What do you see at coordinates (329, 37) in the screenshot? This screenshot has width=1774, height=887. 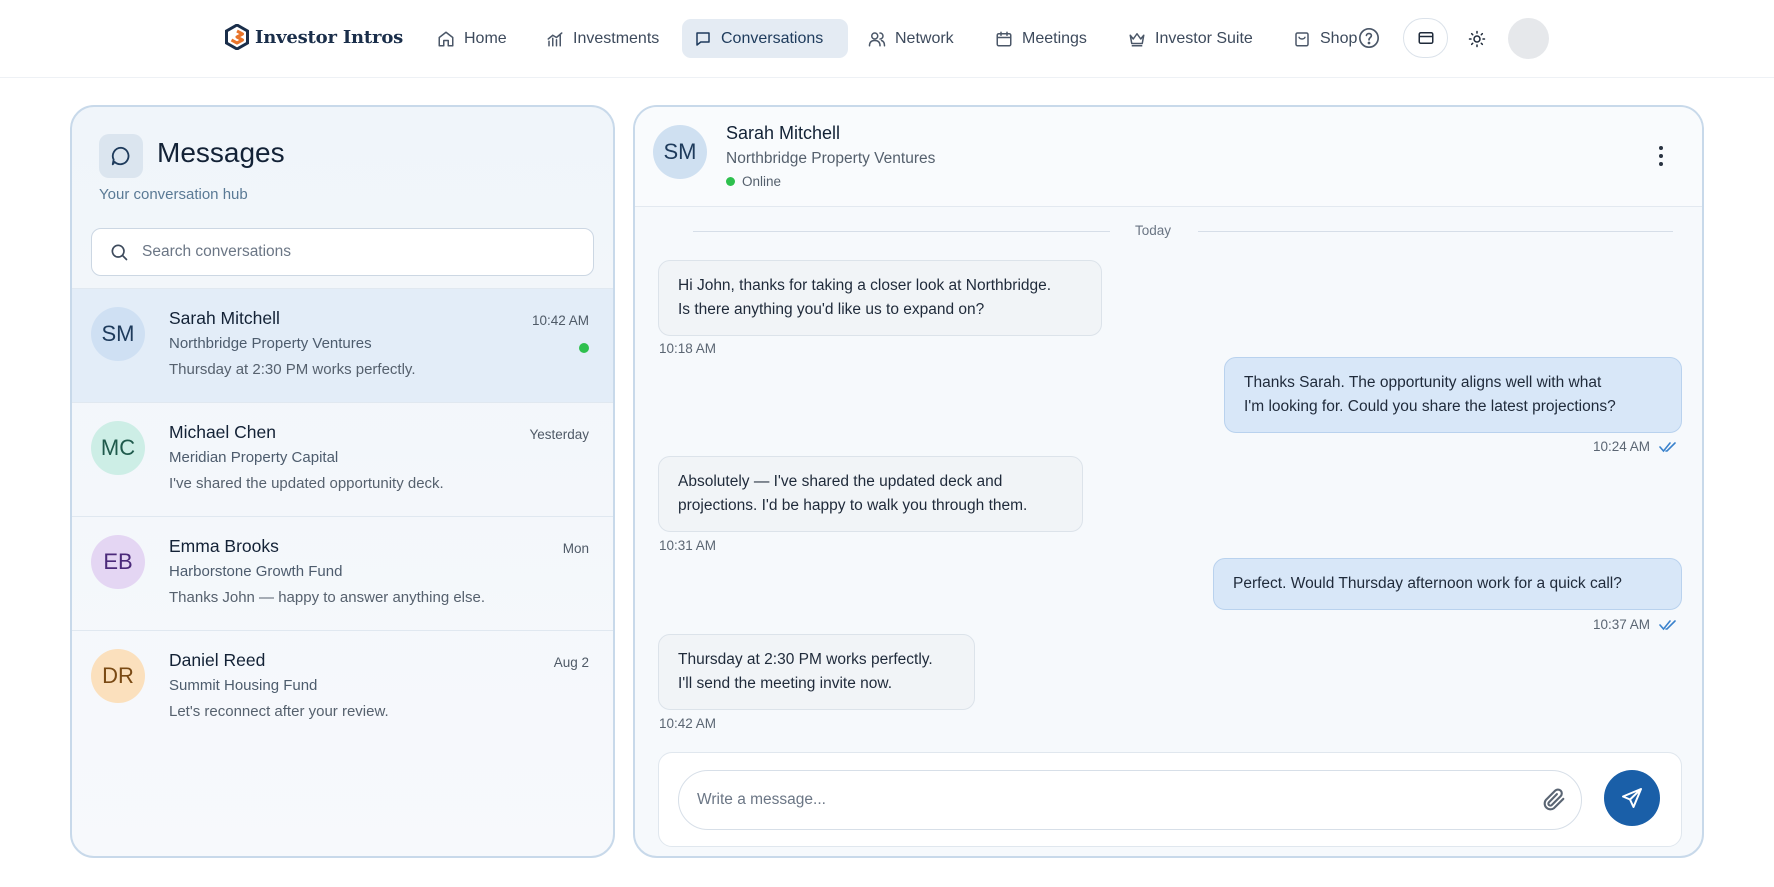 I see `app-name: Investor Intros` at bounding box center [329, 37].